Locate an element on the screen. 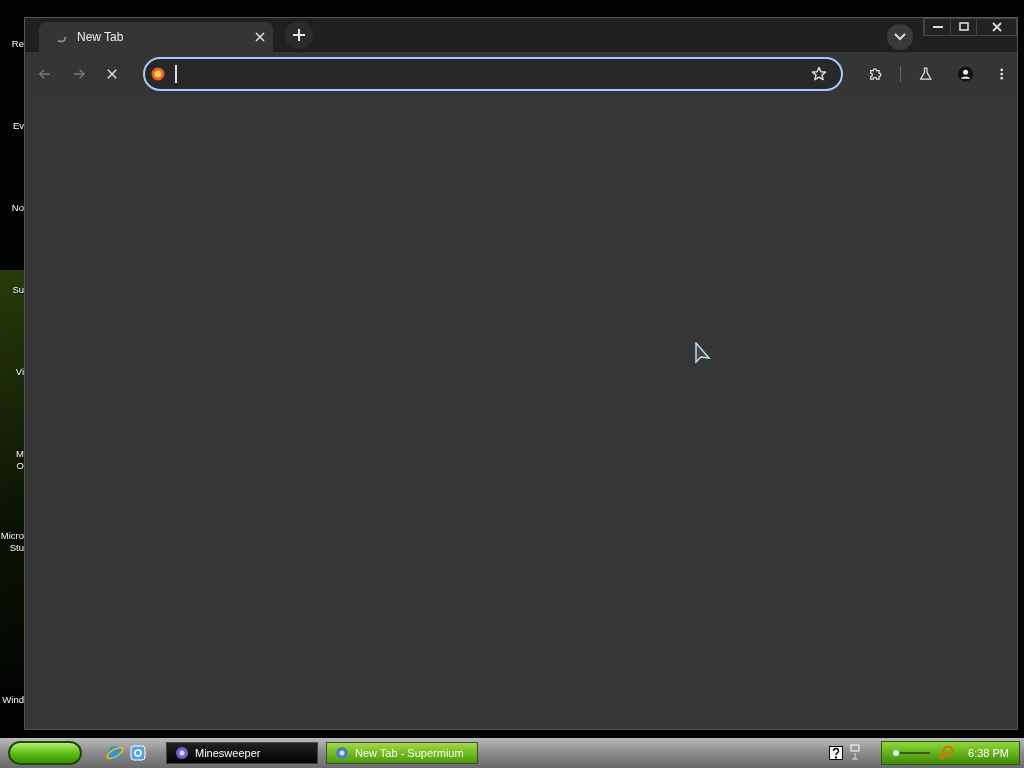 The image size is (1024, 768). desktop-icon-label: Re is located at coordinates (17, 44).